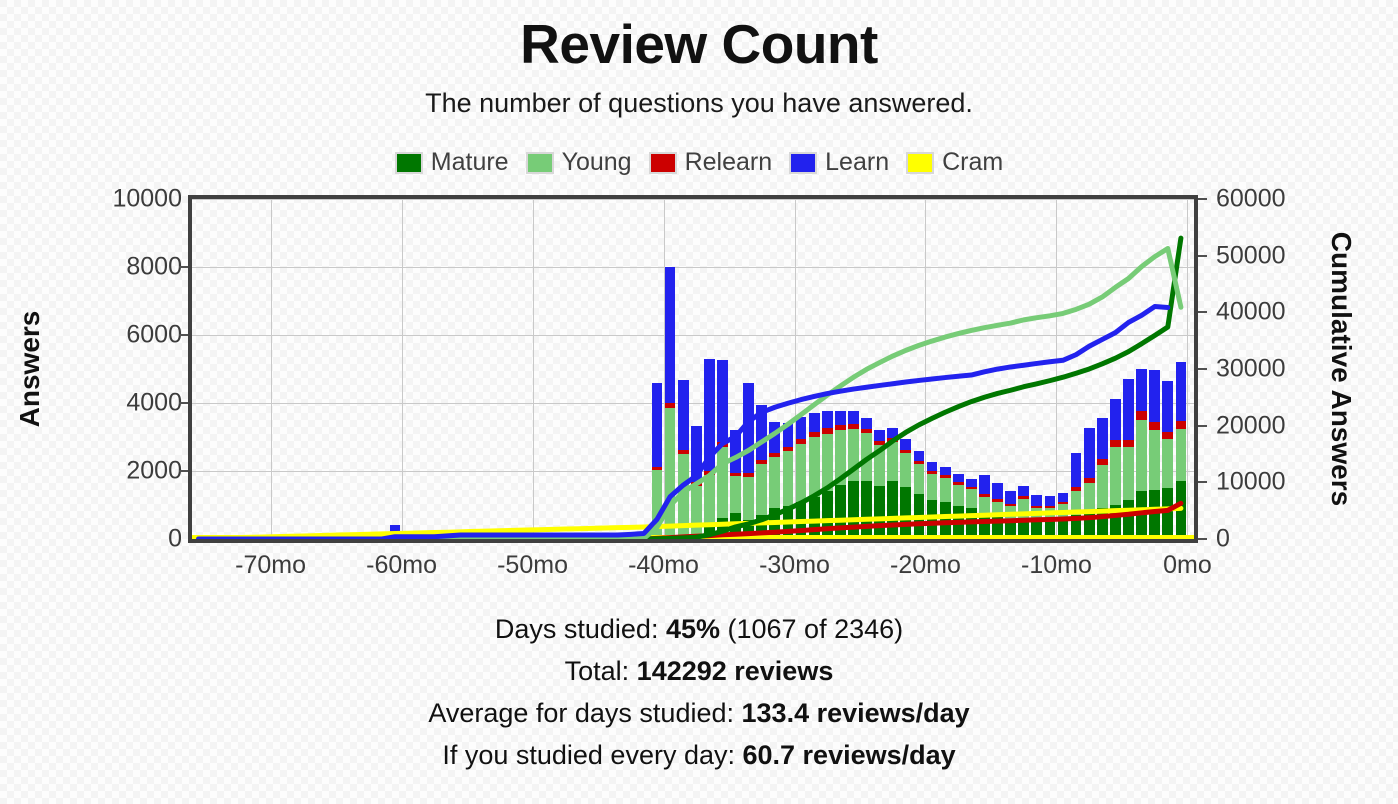 The height and width of the screenshot is (804, 1398). Describe the element at coordinates (469, 162) in the screenshot. I see `legend-label: Mature` at that location.